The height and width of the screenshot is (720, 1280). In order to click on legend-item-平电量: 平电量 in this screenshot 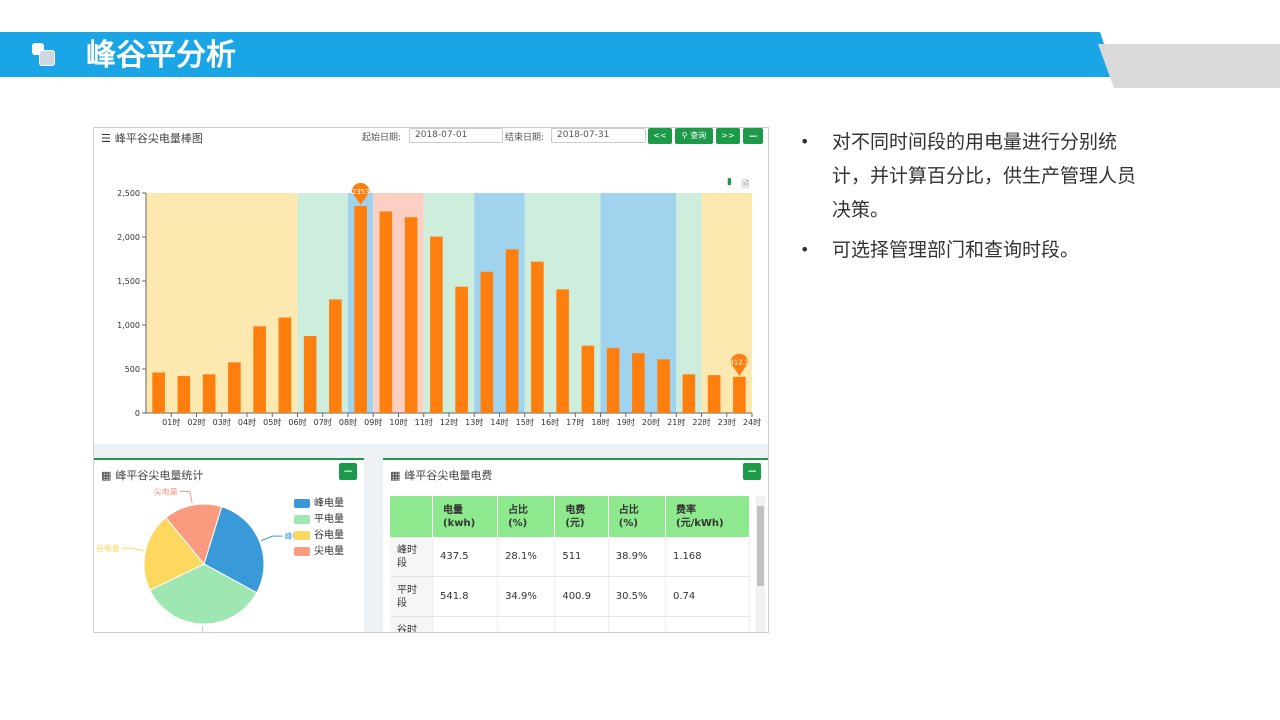, I will do `click(319, 517)`.